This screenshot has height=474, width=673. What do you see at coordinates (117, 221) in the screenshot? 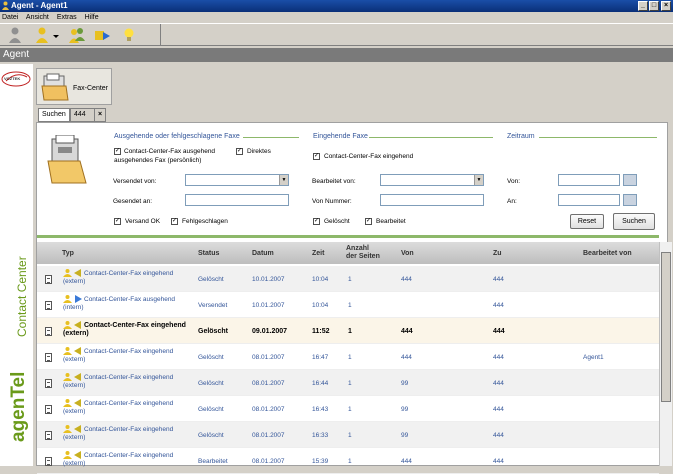
I see `cb-sent-ok-checkbox: ✓` at bounding box center [117, 221].